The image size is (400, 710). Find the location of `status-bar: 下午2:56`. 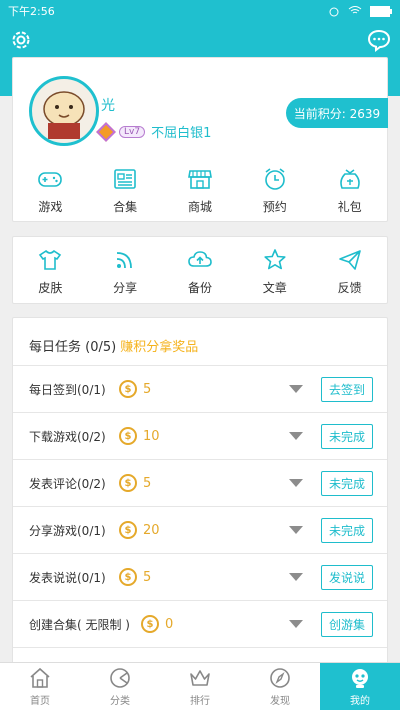

status-bar: 下午2:56 is located at coordinates (200, 11).